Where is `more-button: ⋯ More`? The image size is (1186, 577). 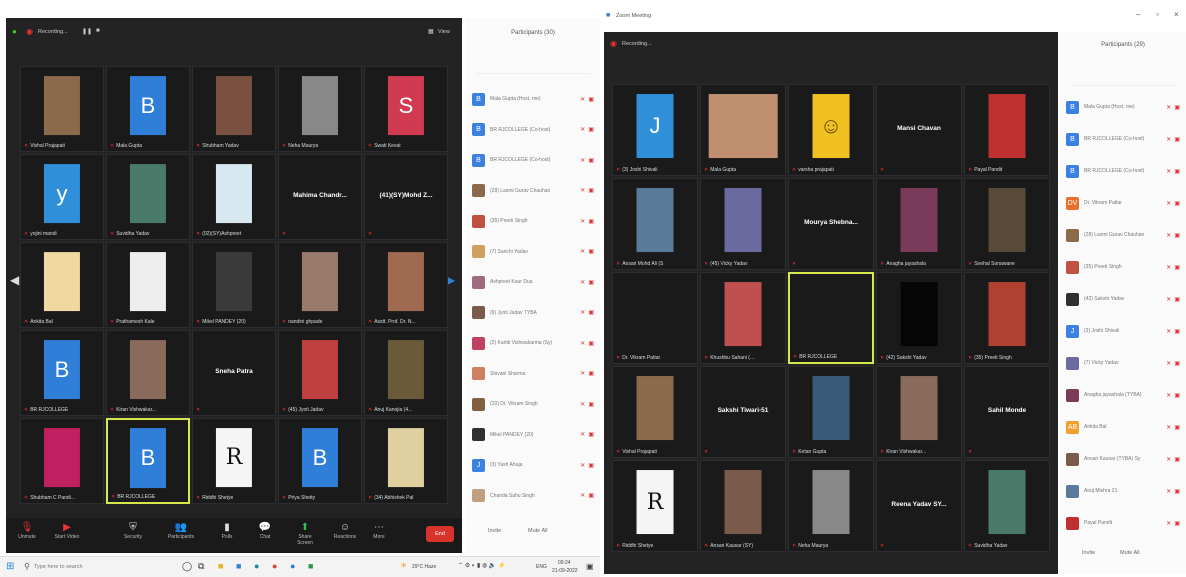 more-button: ⋯ More is located at coordinates (379, 531).